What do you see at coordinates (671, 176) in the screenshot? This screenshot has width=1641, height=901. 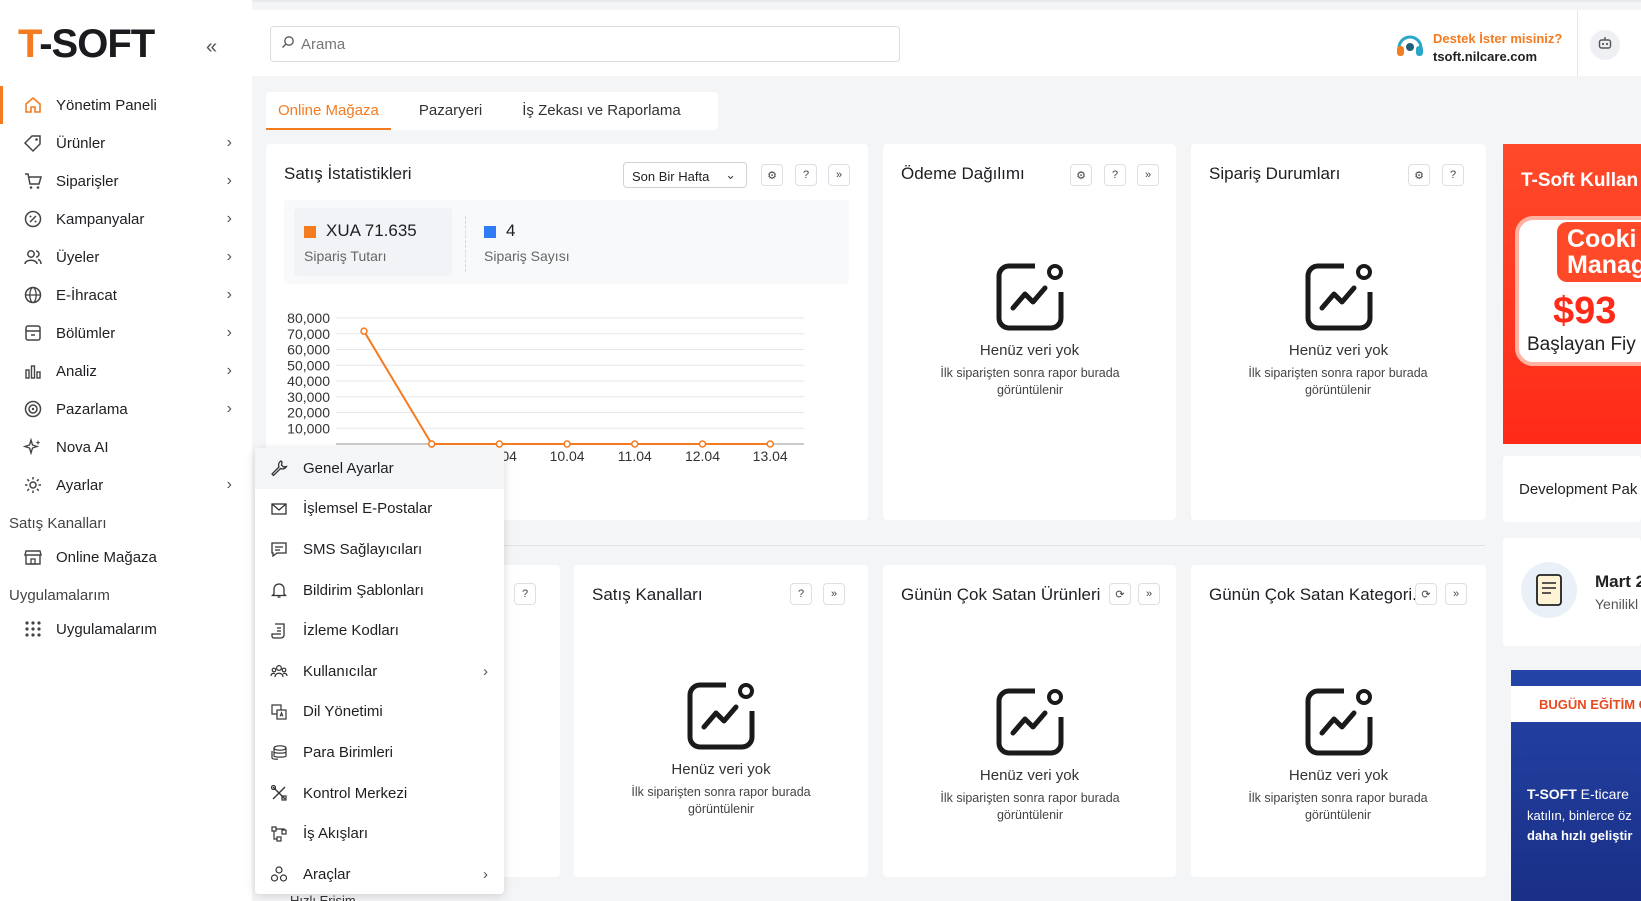 I see `period-value: Son Bir Hafta` at bounding box center [671, 176].